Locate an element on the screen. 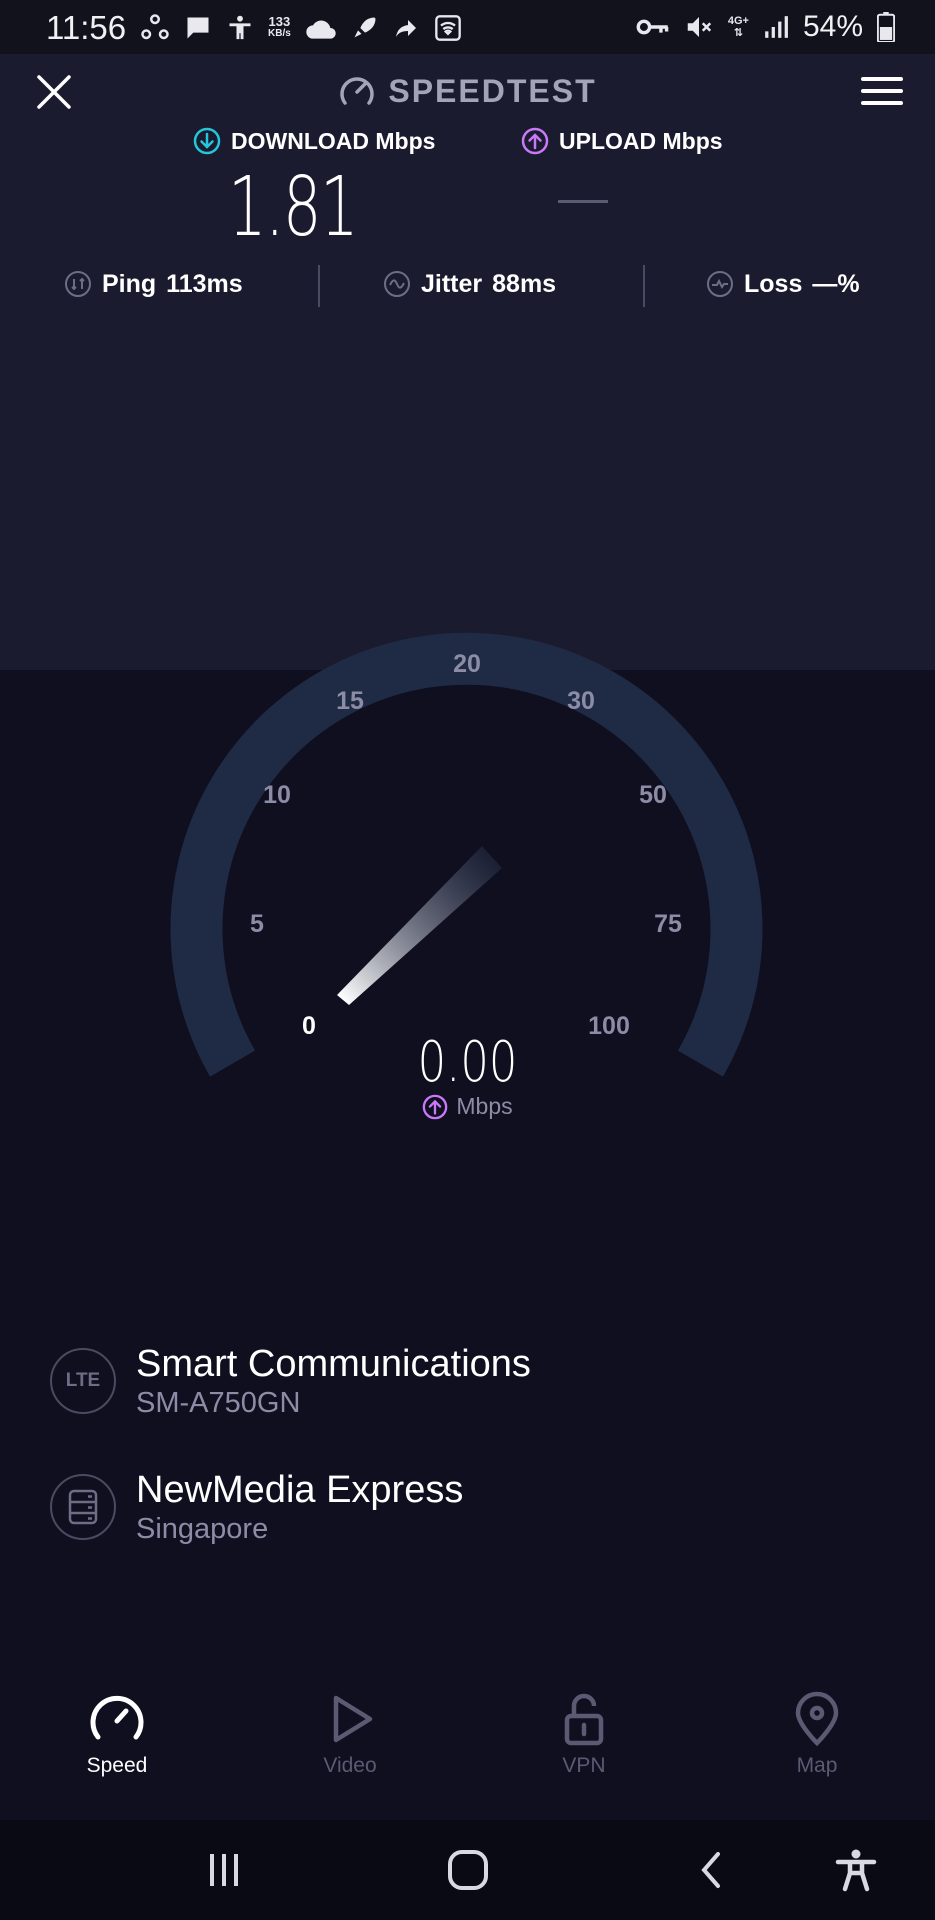 The width and height of the screenshot is (935, 1920). lte-icon: LTE is located at coordinates (83, 1381).